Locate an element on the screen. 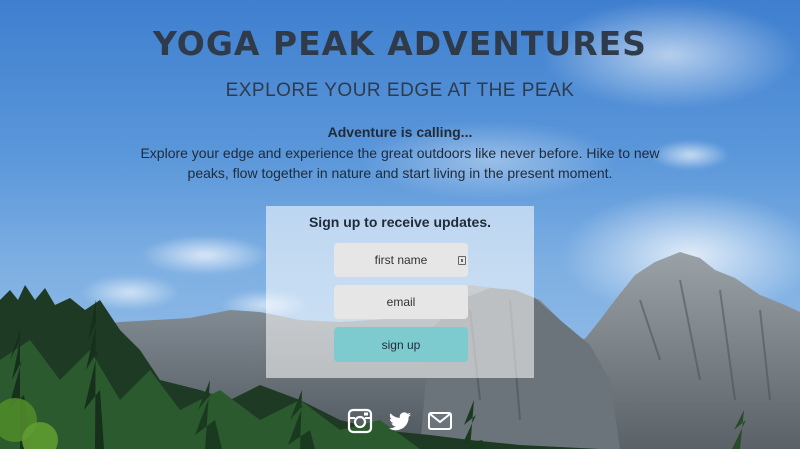  signup-heading: Sign up to receive updates. is located at coordinates (400, 222).